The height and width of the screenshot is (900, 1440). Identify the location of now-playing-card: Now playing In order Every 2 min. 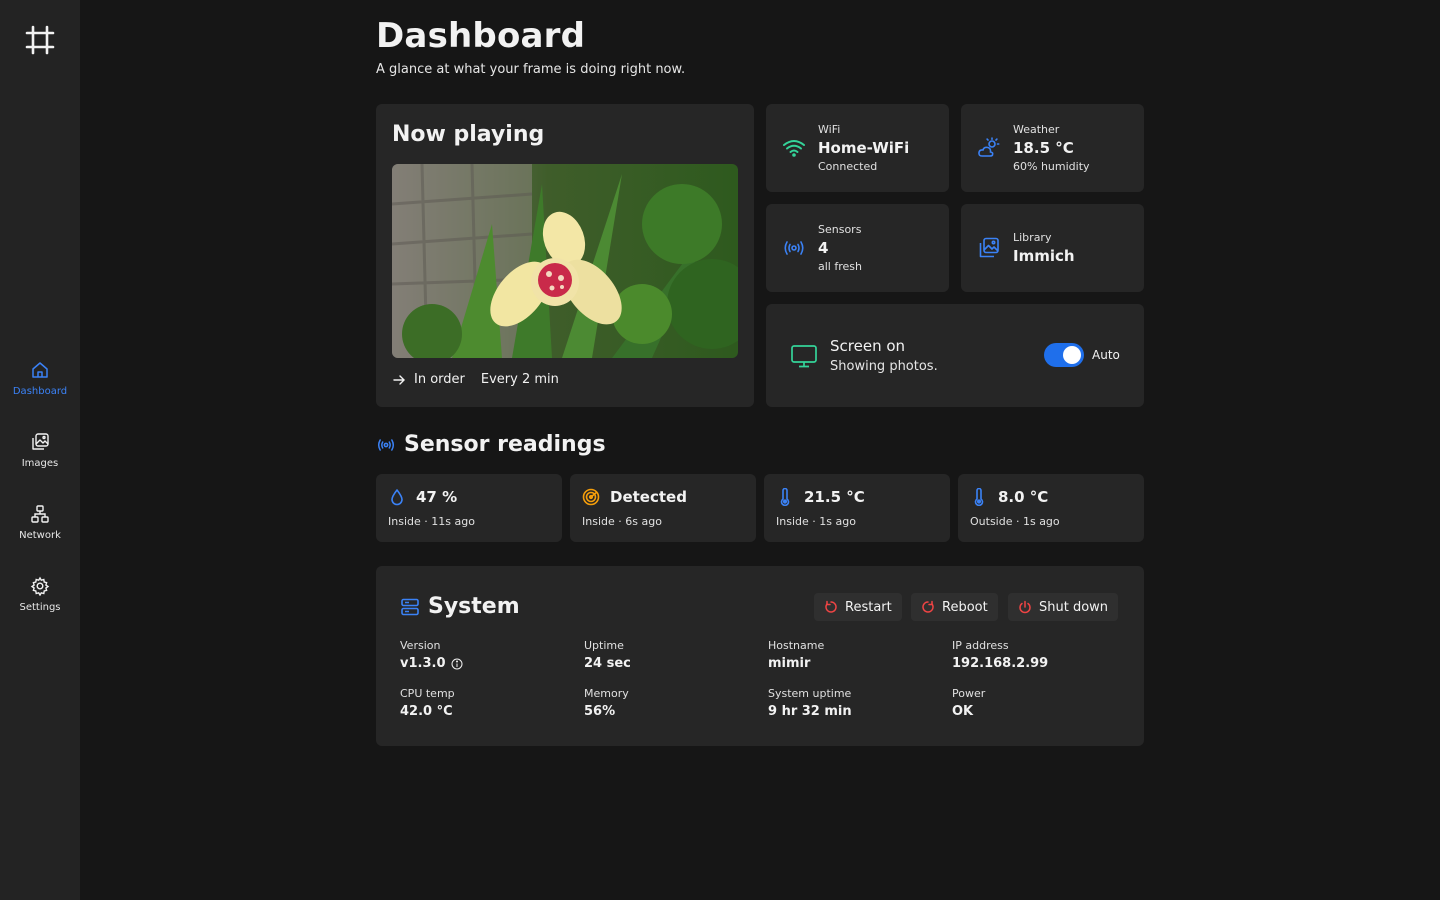
(565, 255).